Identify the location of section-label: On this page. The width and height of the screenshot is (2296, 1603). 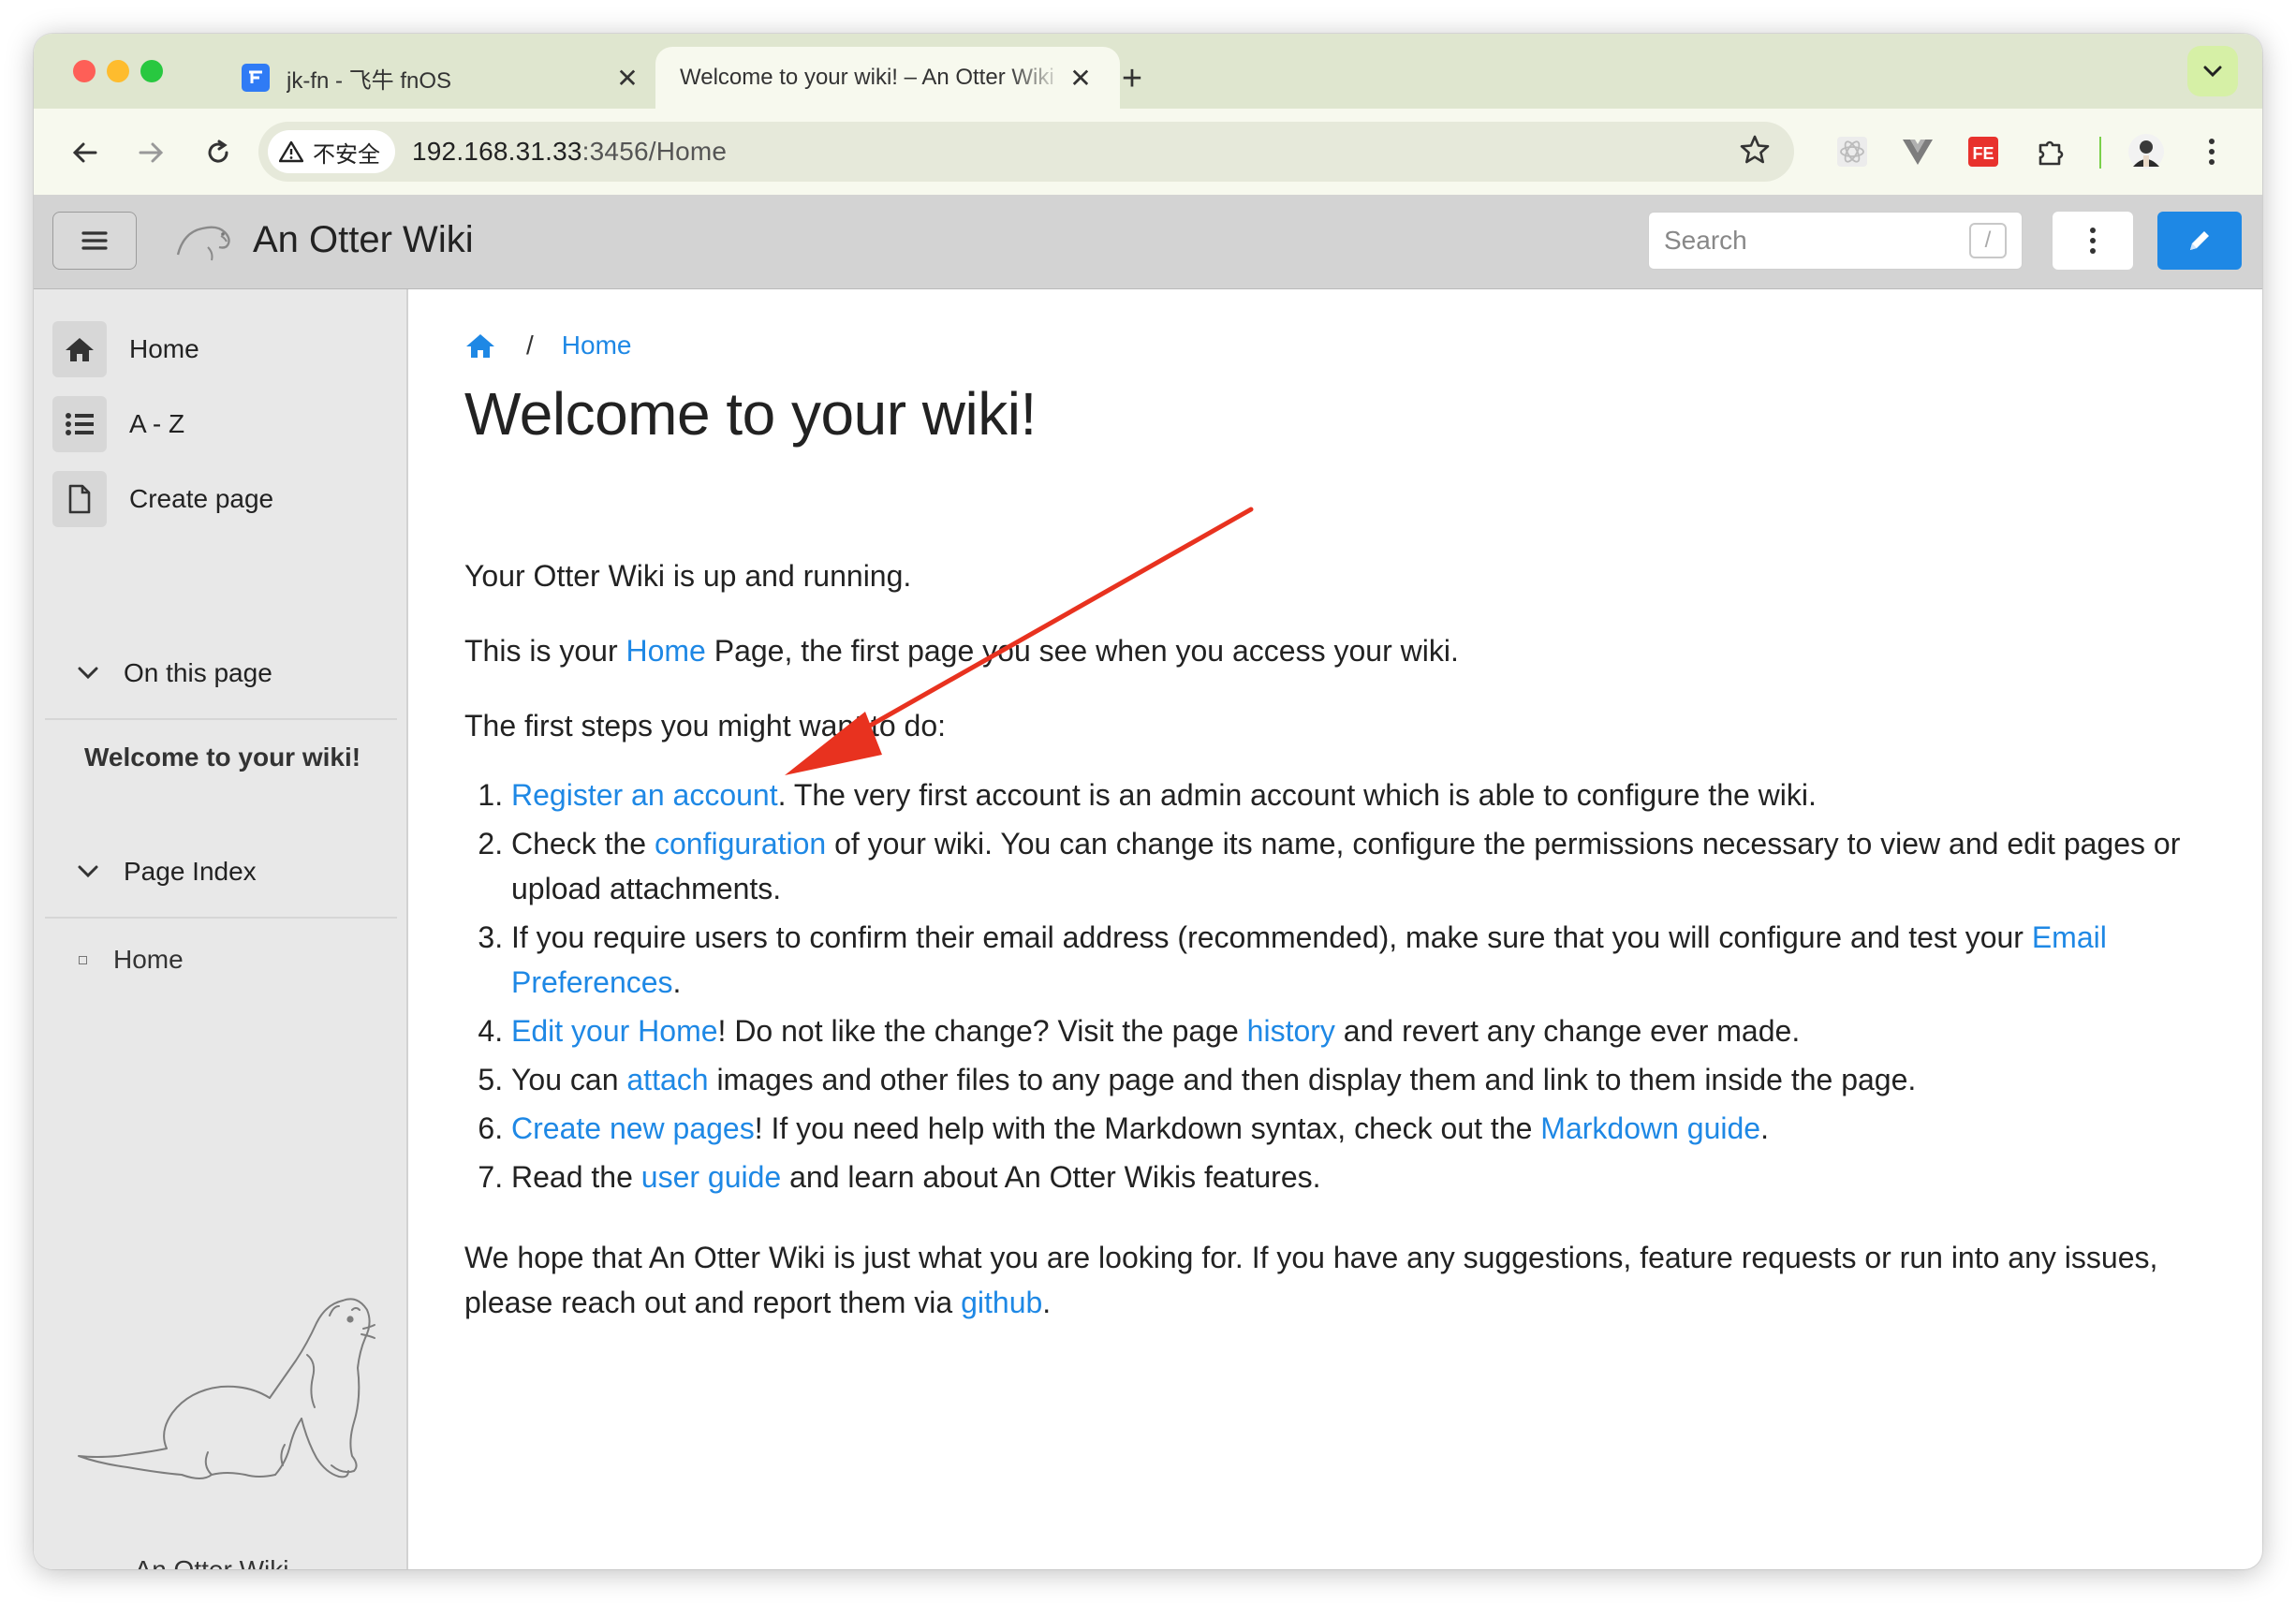
(198, 672).